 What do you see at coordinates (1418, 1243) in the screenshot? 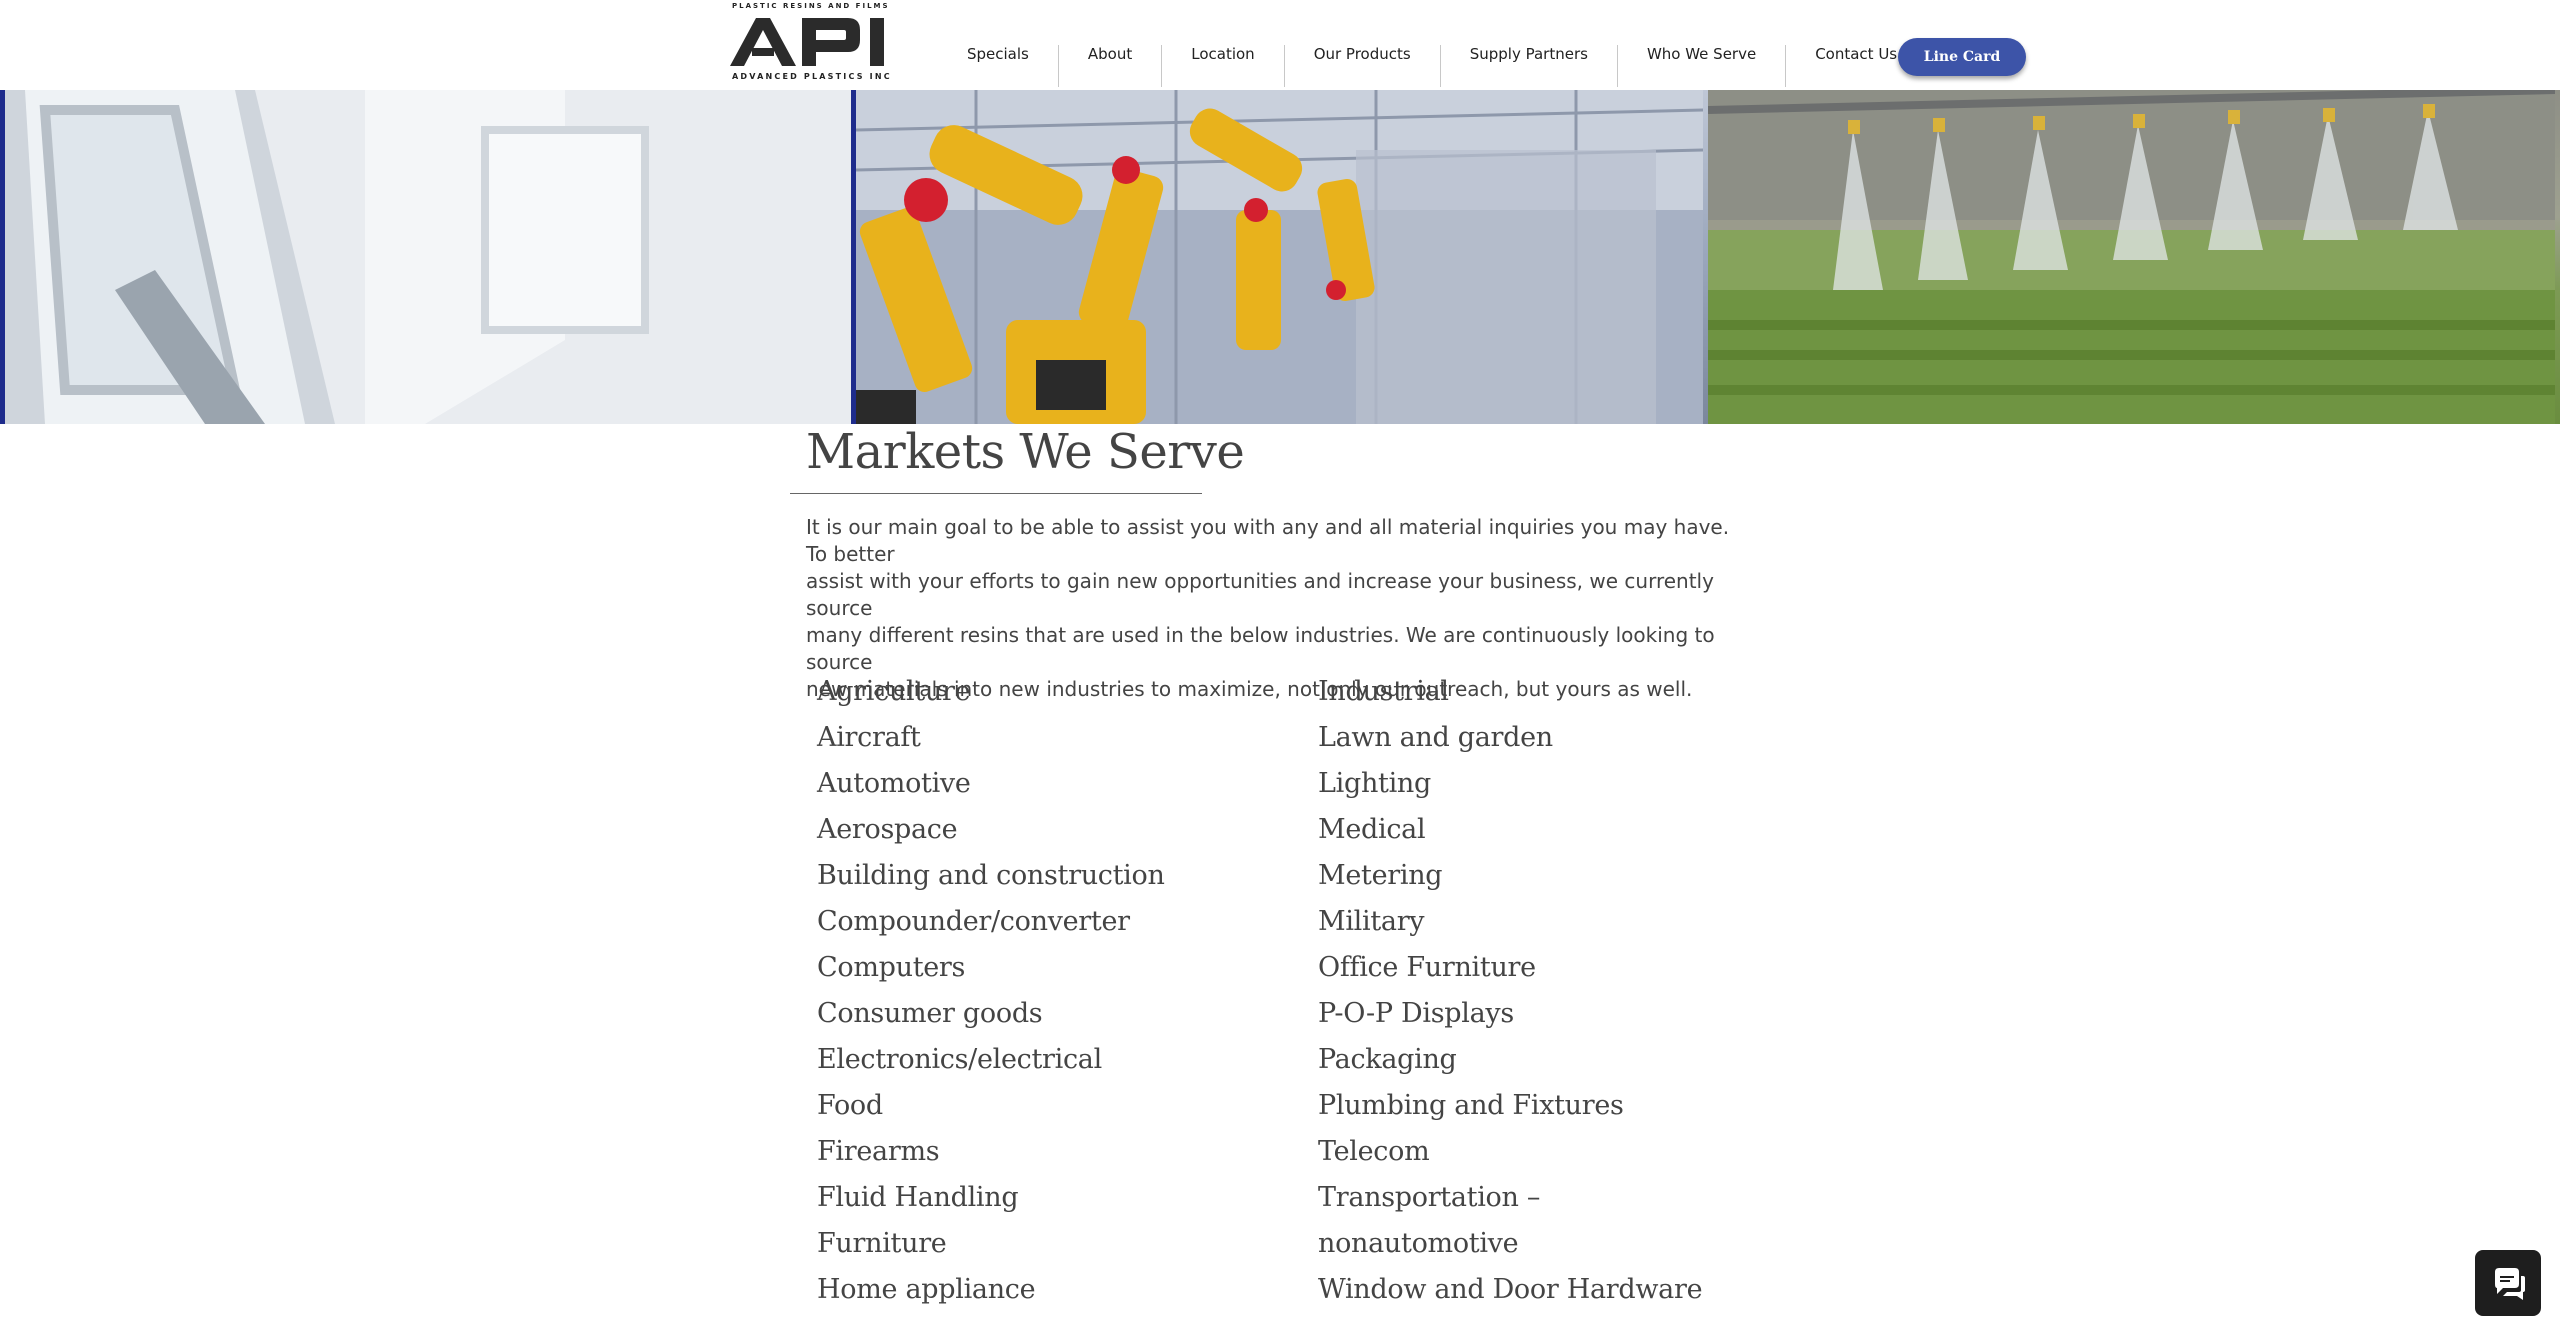
I see `market-item: nonautomotive` at bounding box center [1418, 1243].